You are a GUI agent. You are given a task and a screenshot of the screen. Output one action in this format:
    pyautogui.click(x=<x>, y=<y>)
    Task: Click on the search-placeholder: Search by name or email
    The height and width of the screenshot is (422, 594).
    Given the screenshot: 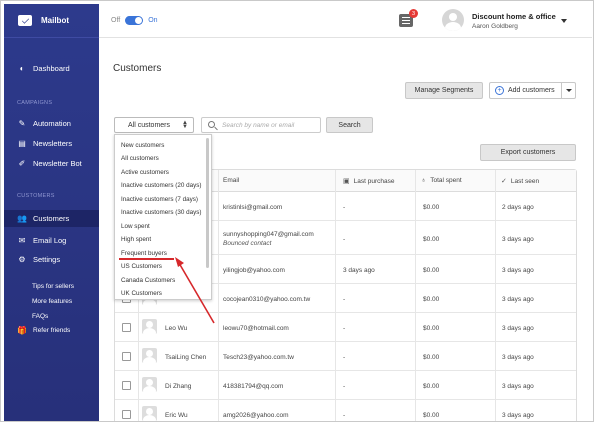 What is the action you would take?
    pyautogui.click(x=258, y=125)
    